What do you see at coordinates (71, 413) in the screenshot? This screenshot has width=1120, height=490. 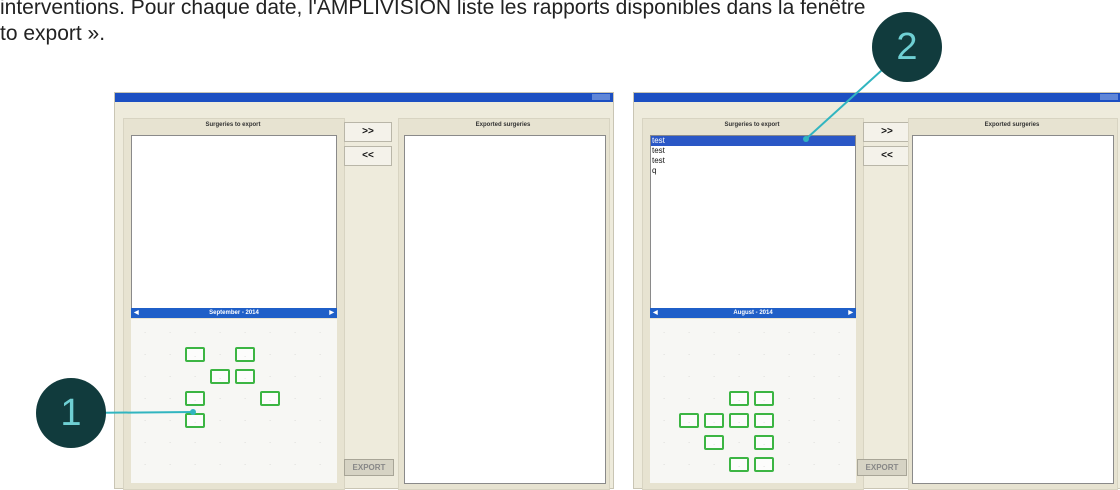 I see `callout-1: 1` at bounding box center [71, 413].